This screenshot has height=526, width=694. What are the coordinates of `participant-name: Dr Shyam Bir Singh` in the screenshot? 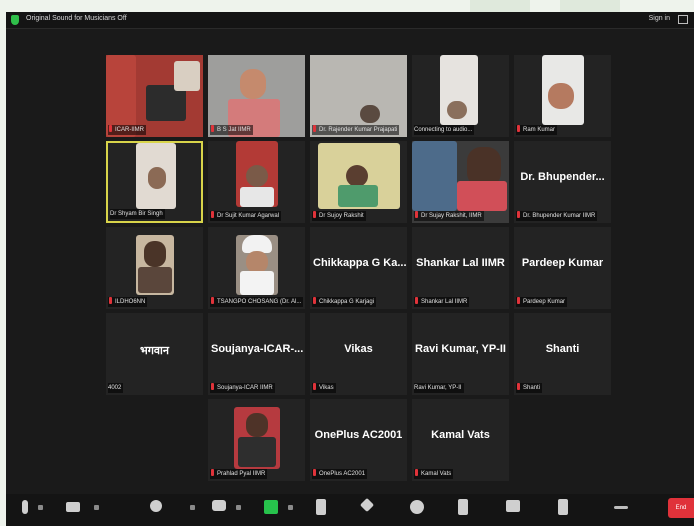 It's located at (137, 214).